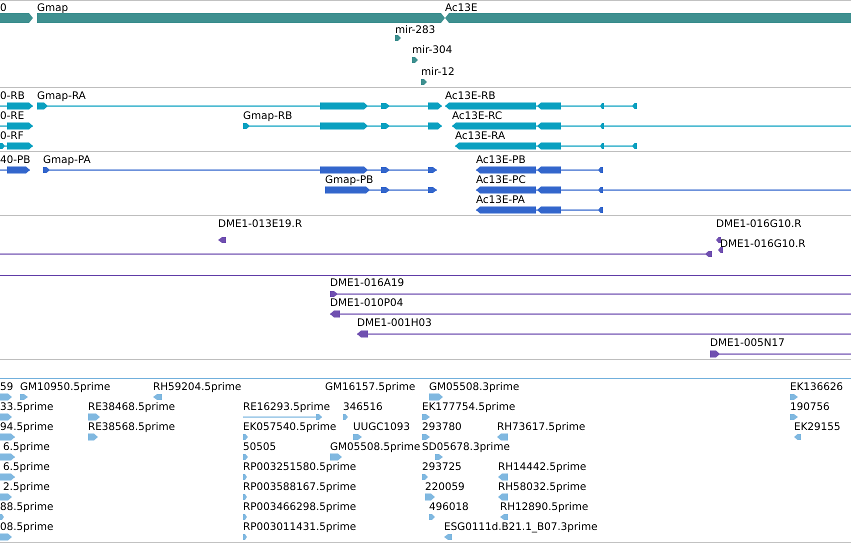 The height and width of the screenshot is (543, 851). What do you see at coordinates (61, 96) in the screenshot?
I see `feature-label: Gmap-RA` at bounding box center [61, 96].